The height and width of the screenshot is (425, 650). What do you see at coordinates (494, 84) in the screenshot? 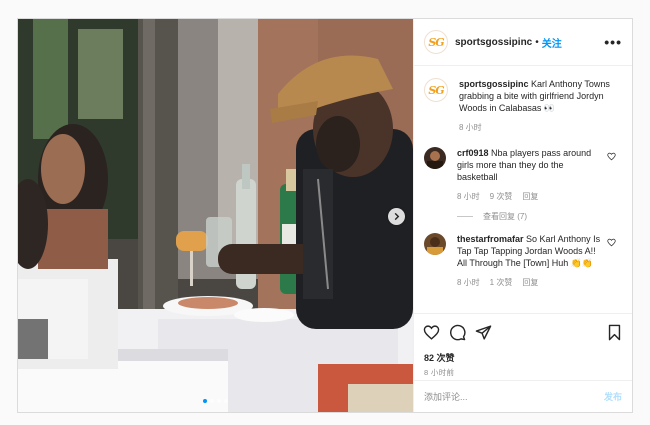
I see `caption-username: sportsgossipinc` at bounding box center [494, 84].